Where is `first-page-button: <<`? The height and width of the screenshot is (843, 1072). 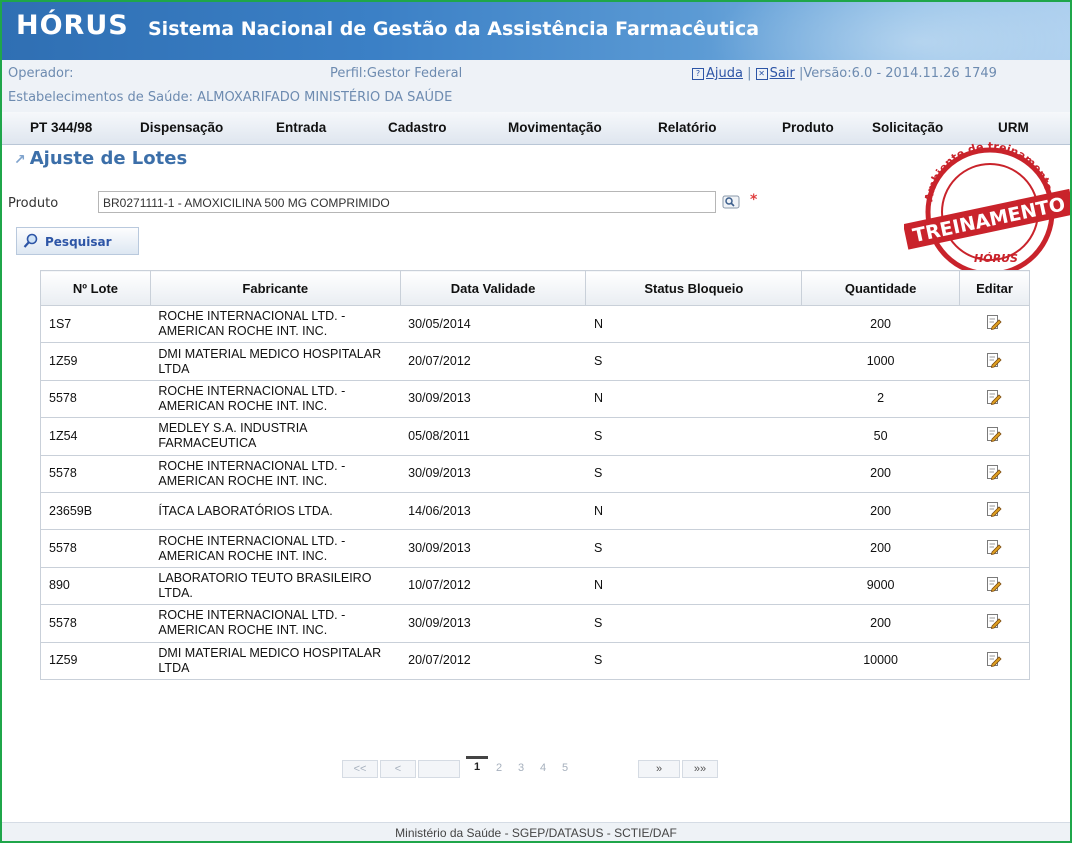 first-page-button: << is located at coordinates (360, 769).